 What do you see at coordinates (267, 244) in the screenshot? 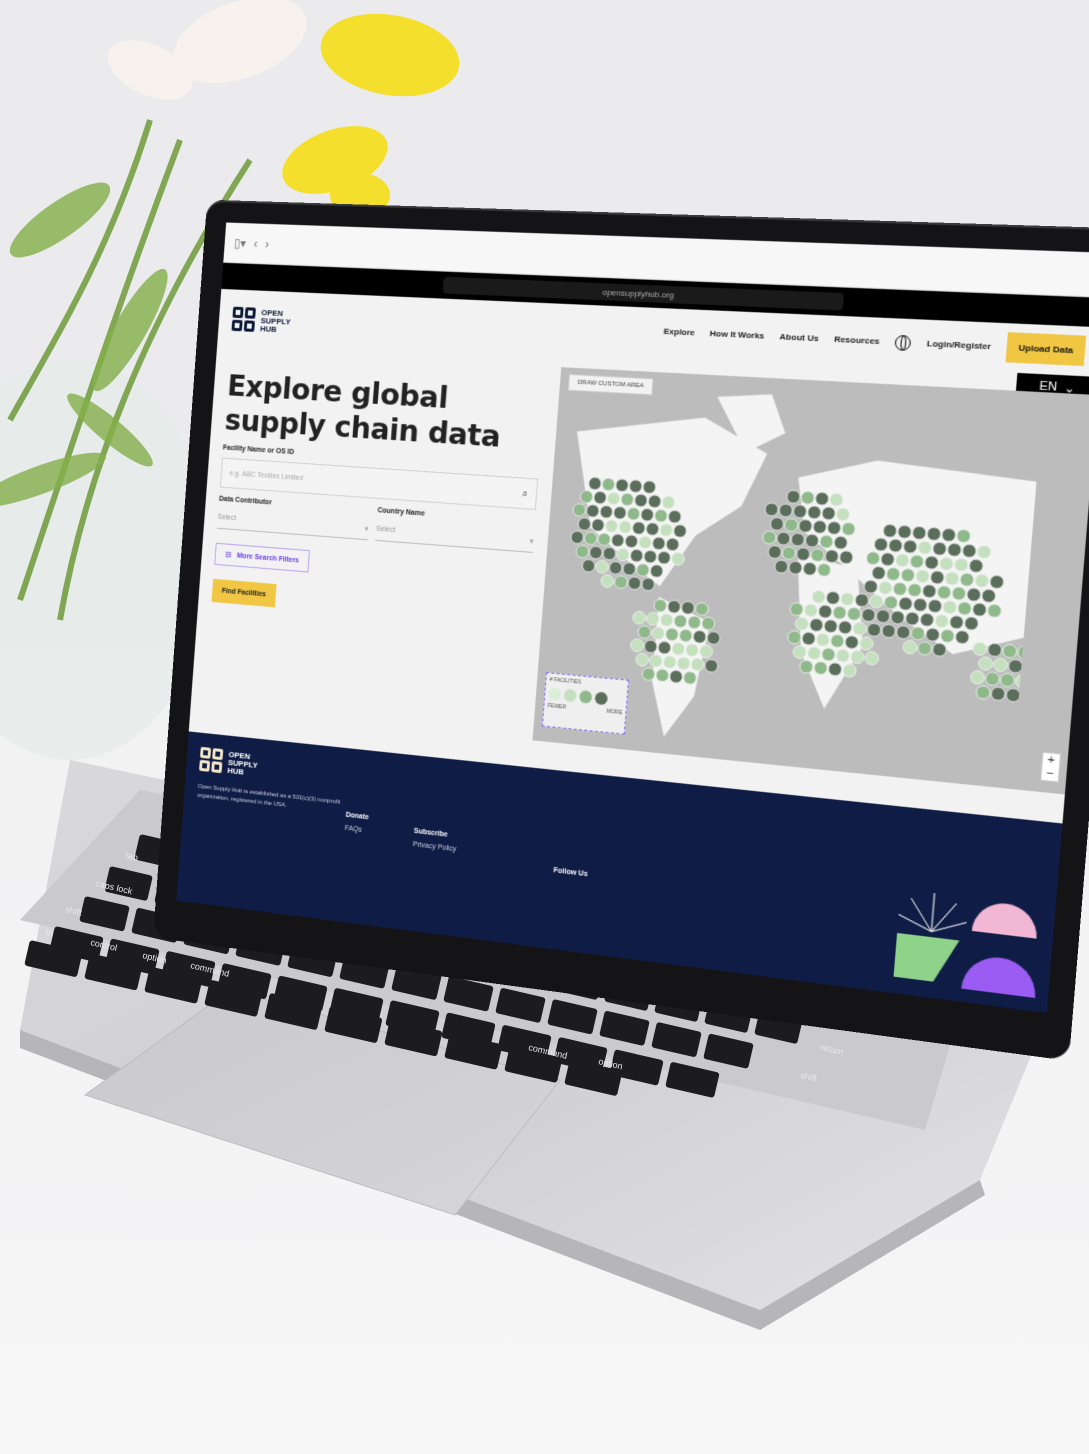
I see `forward-icon: ›` at bounding box center [267, 244].